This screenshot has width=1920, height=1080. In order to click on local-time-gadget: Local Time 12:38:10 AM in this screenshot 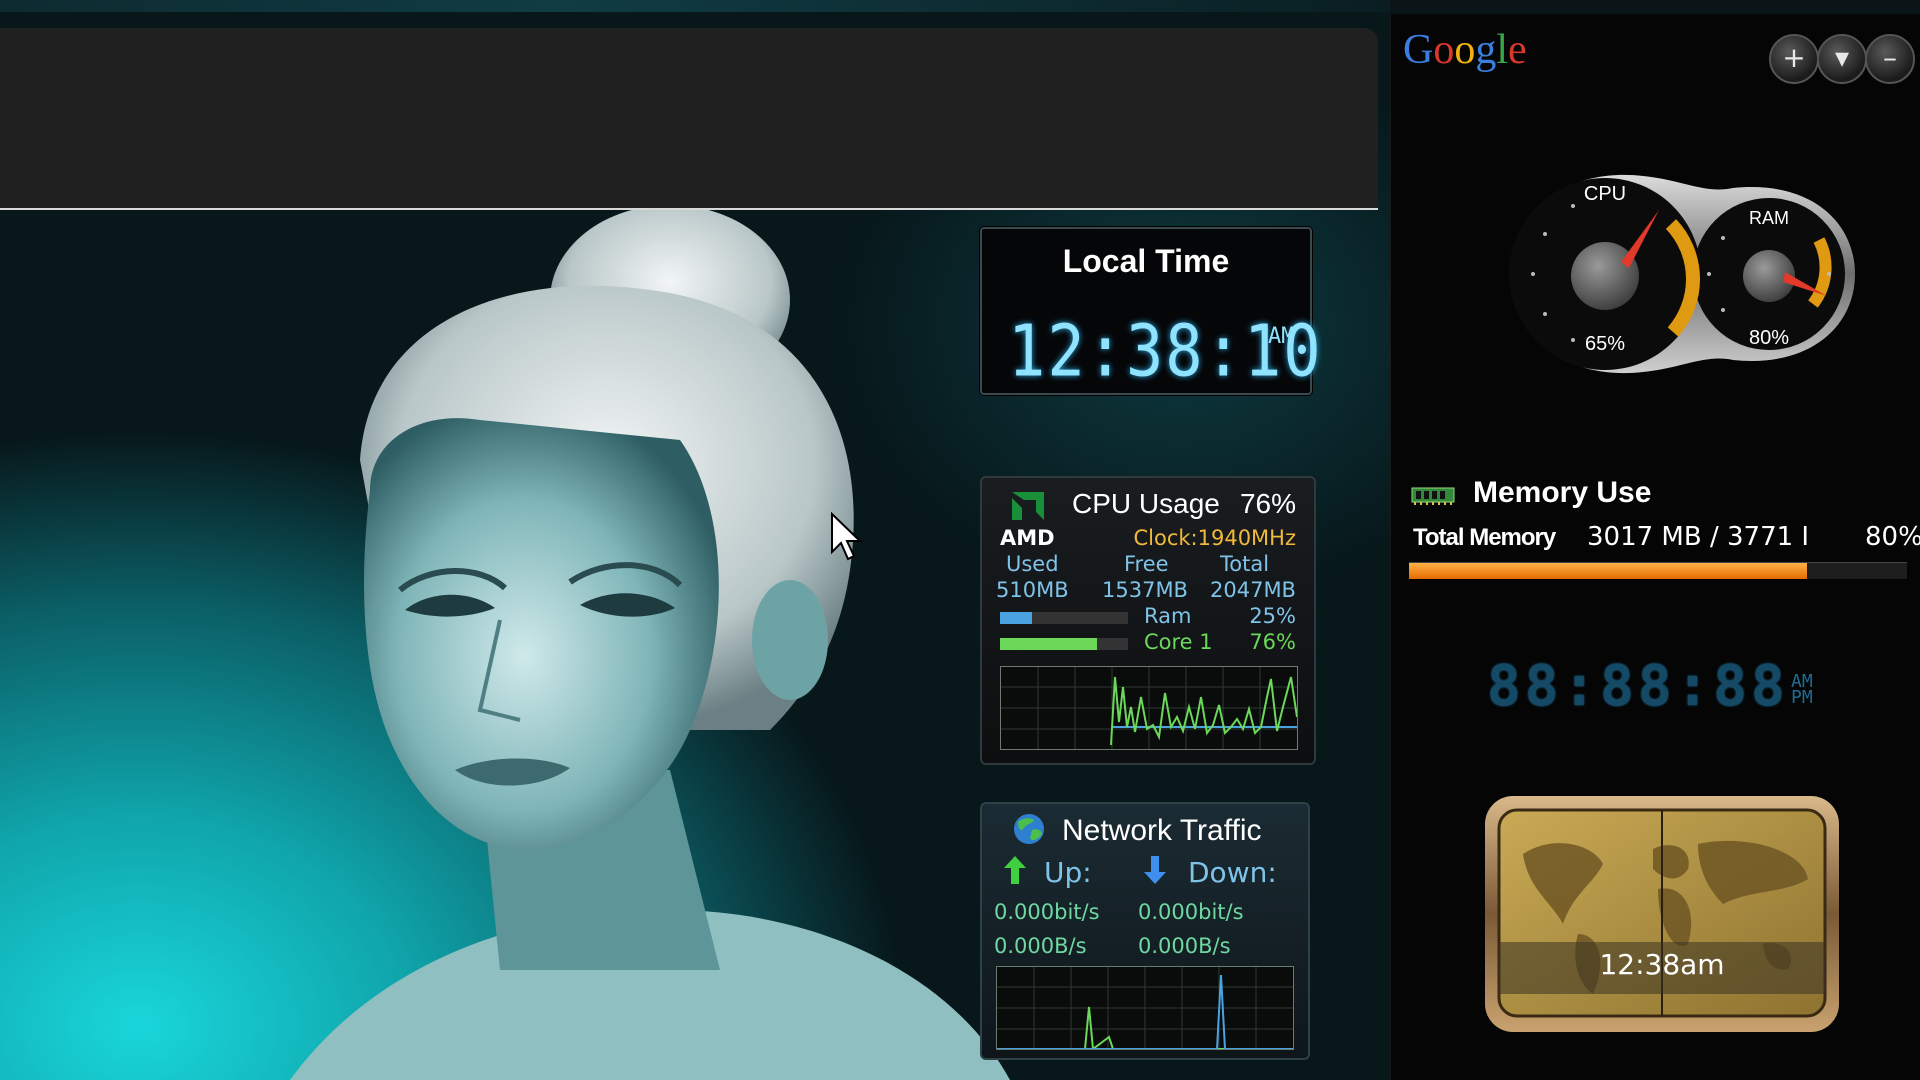, I will do `click(1150, 311)`.